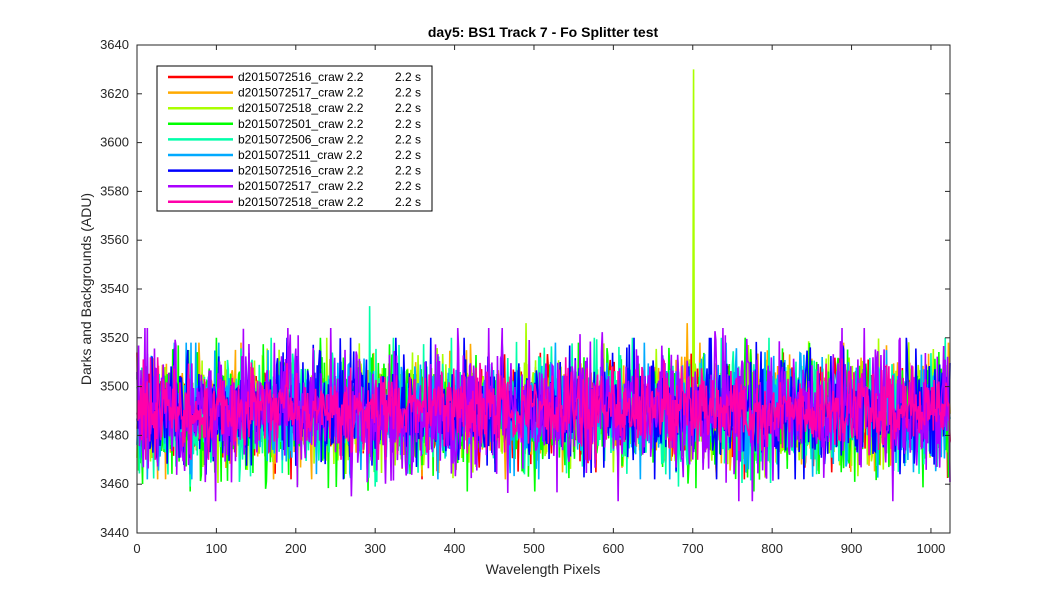 The image size is (1050, 600). What do you see at coordinates (543, 569) in the screenshot?
I see `x-axis-label: Wavelength Pixels` at bounding box center [543, 569].